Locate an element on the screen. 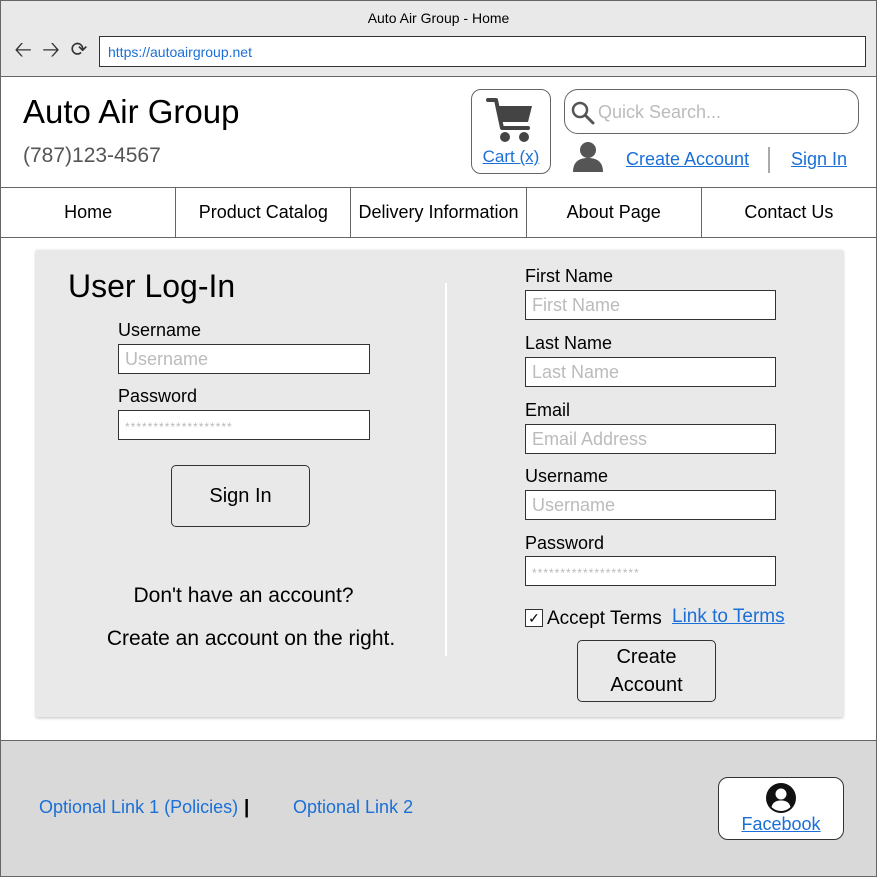 Image resolution: width=877 pixels, height=877 pixels. phone-number: (787)123-4567 is located at coordinates (92, 155).